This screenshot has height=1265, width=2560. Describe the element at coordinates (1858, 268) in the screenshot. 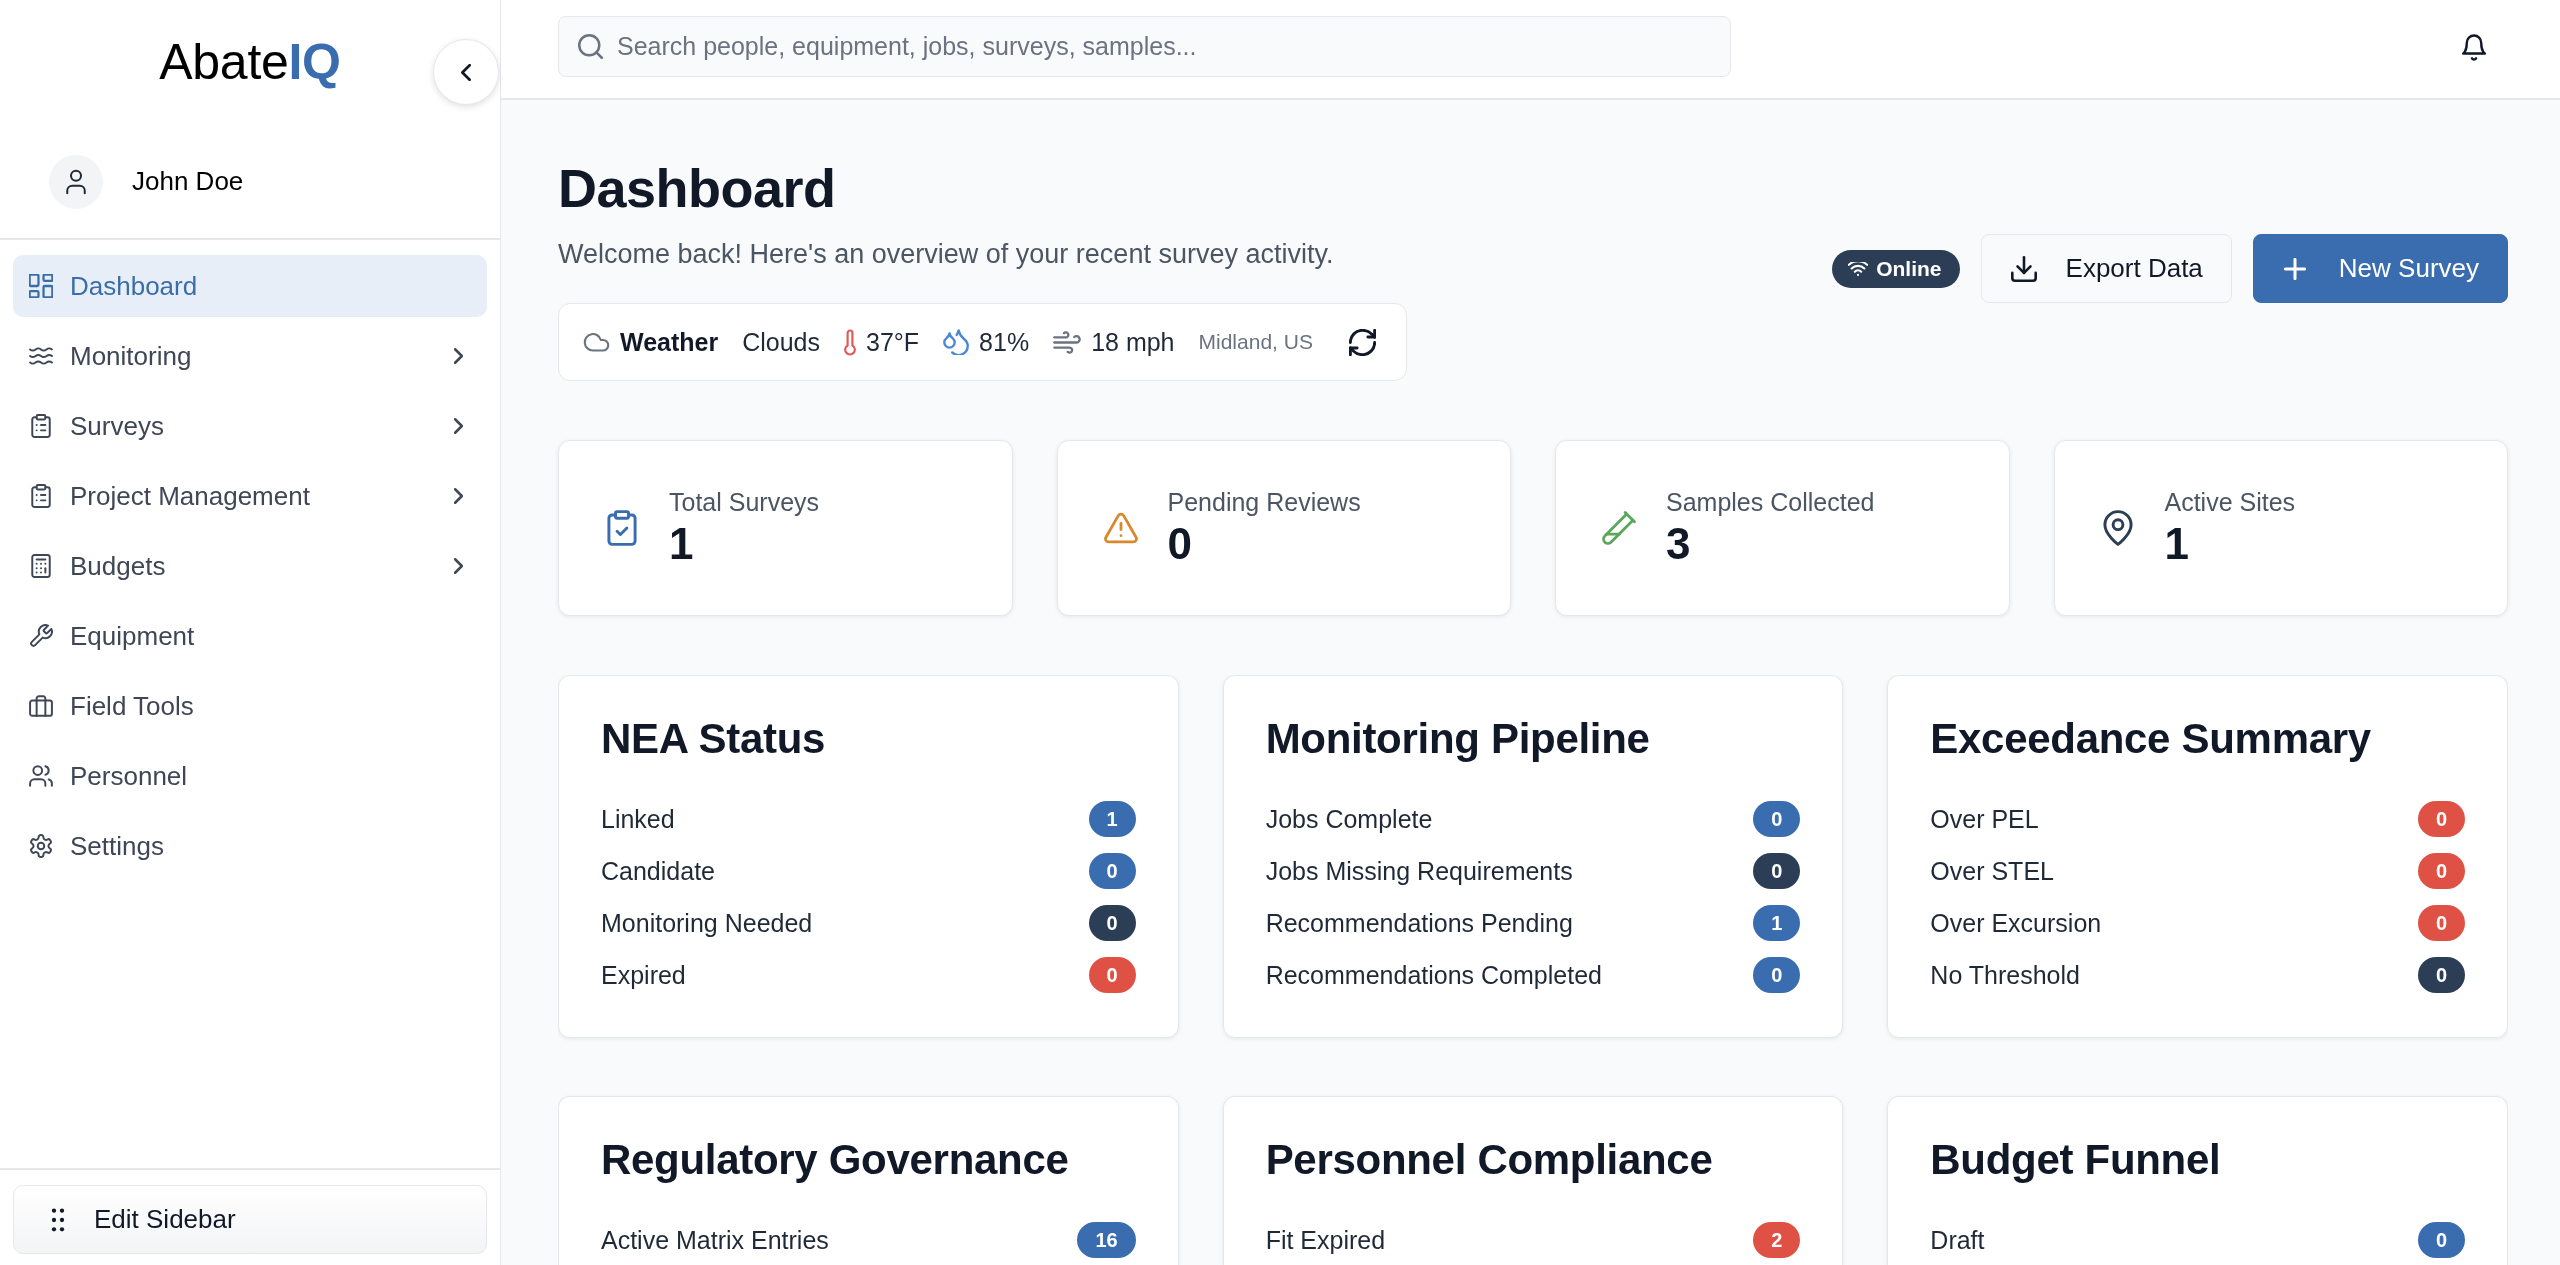

I see `wifi-icon` at that location.